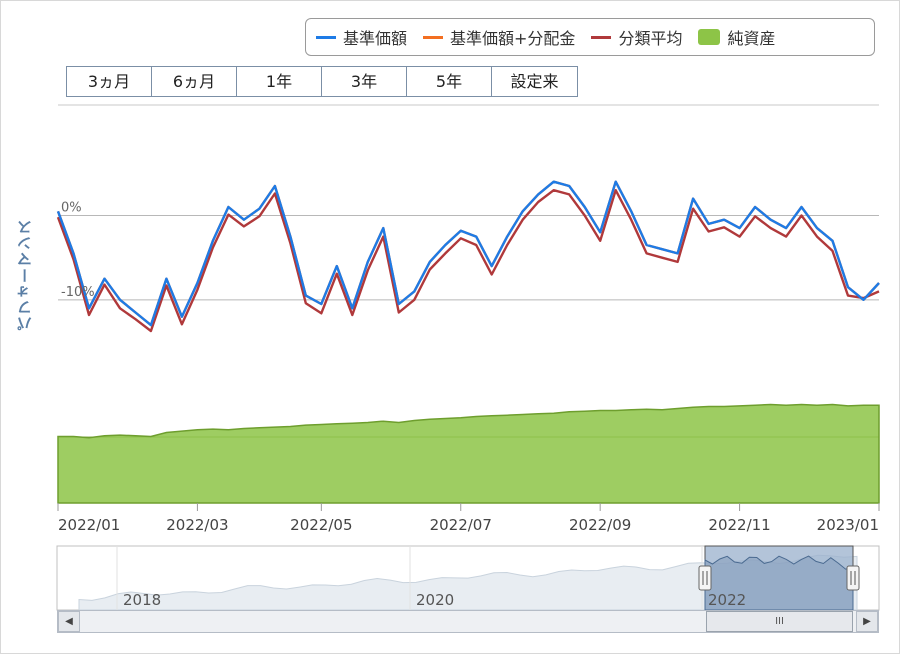 The height and width of the screenshot is (654, 900). Describe the element at coordinates (705, 578) in the screenshot. I see `navigator-handle-left` at that location.